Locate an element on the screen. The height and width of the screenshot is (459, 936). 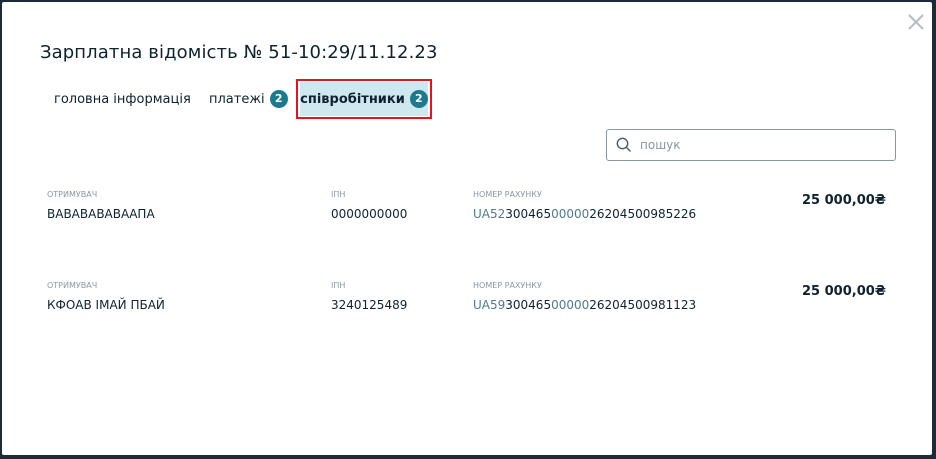
tab-payments: платежі 2 is located at coordinates (248, 99).